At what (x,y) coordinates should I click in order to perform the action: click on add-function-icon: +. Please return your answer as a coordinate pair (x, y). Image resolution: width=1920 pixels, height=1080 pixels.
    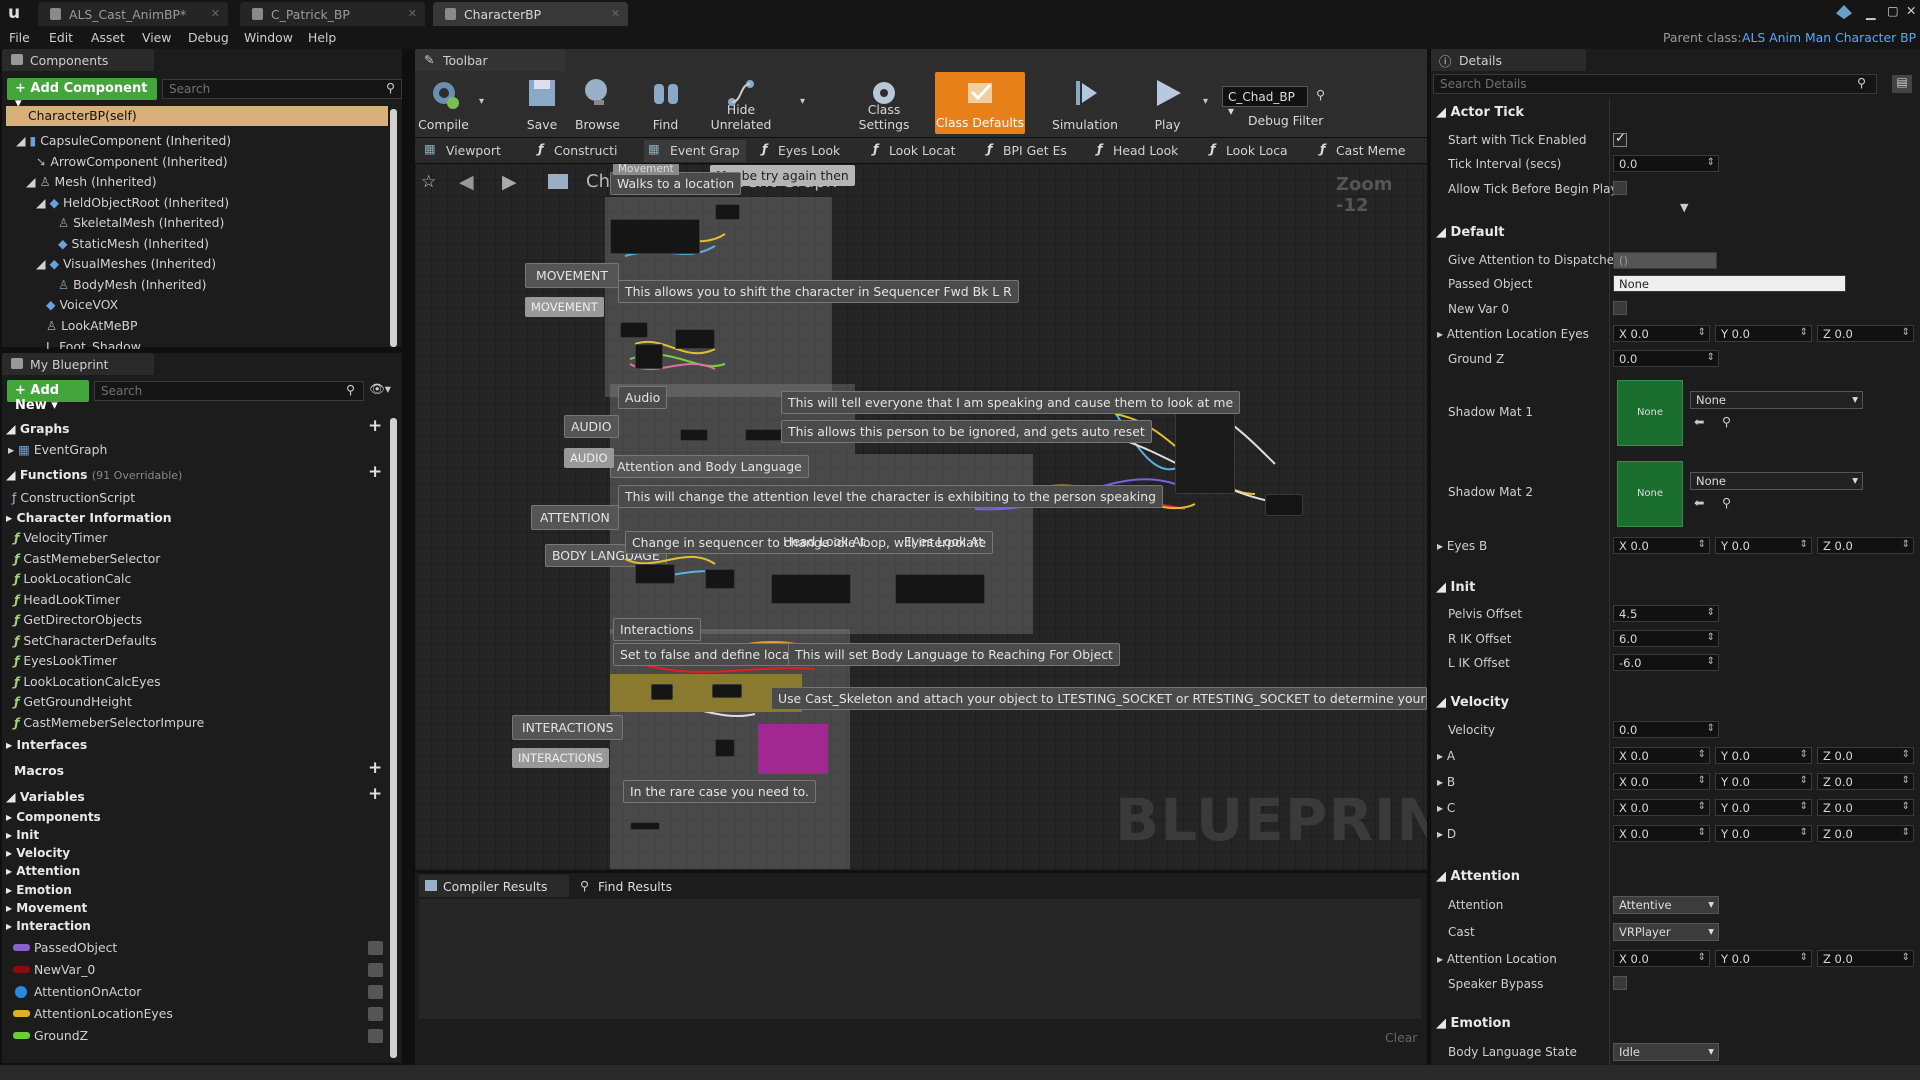
    Looking at the image, I should click on (375, 472).